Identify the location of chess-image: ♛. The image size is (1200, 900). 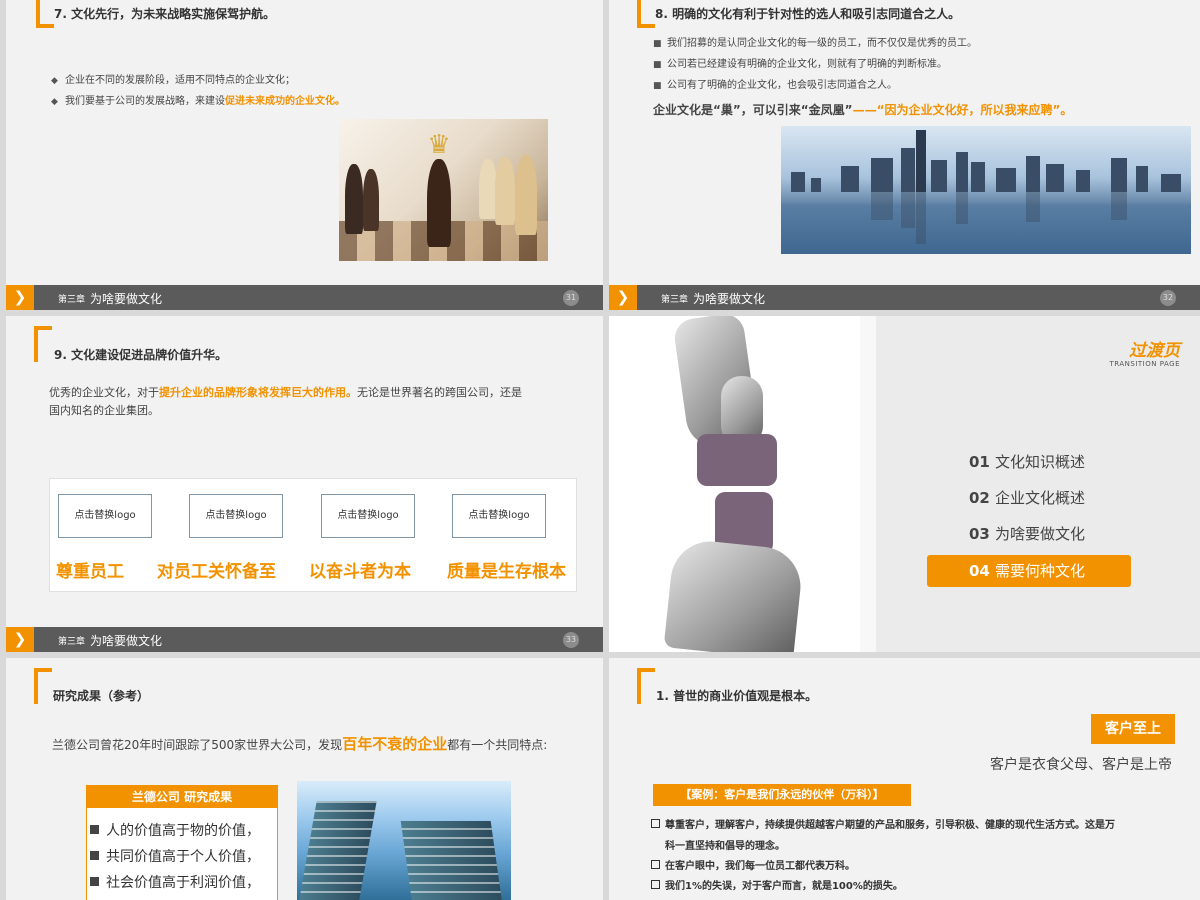
(443, 190).